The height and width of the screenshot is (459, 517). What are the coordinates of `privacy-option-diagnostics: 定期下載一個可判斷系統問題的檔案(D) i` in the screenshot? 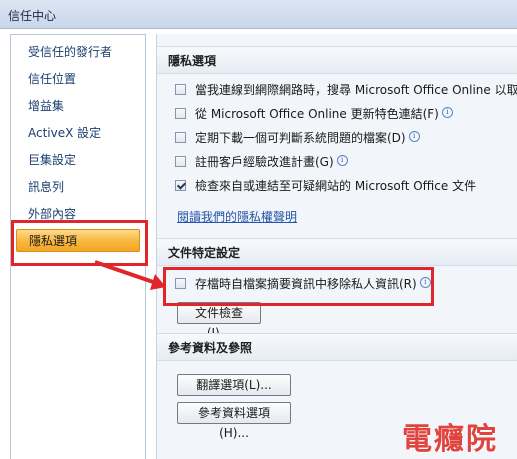 It's located at (297, 138).